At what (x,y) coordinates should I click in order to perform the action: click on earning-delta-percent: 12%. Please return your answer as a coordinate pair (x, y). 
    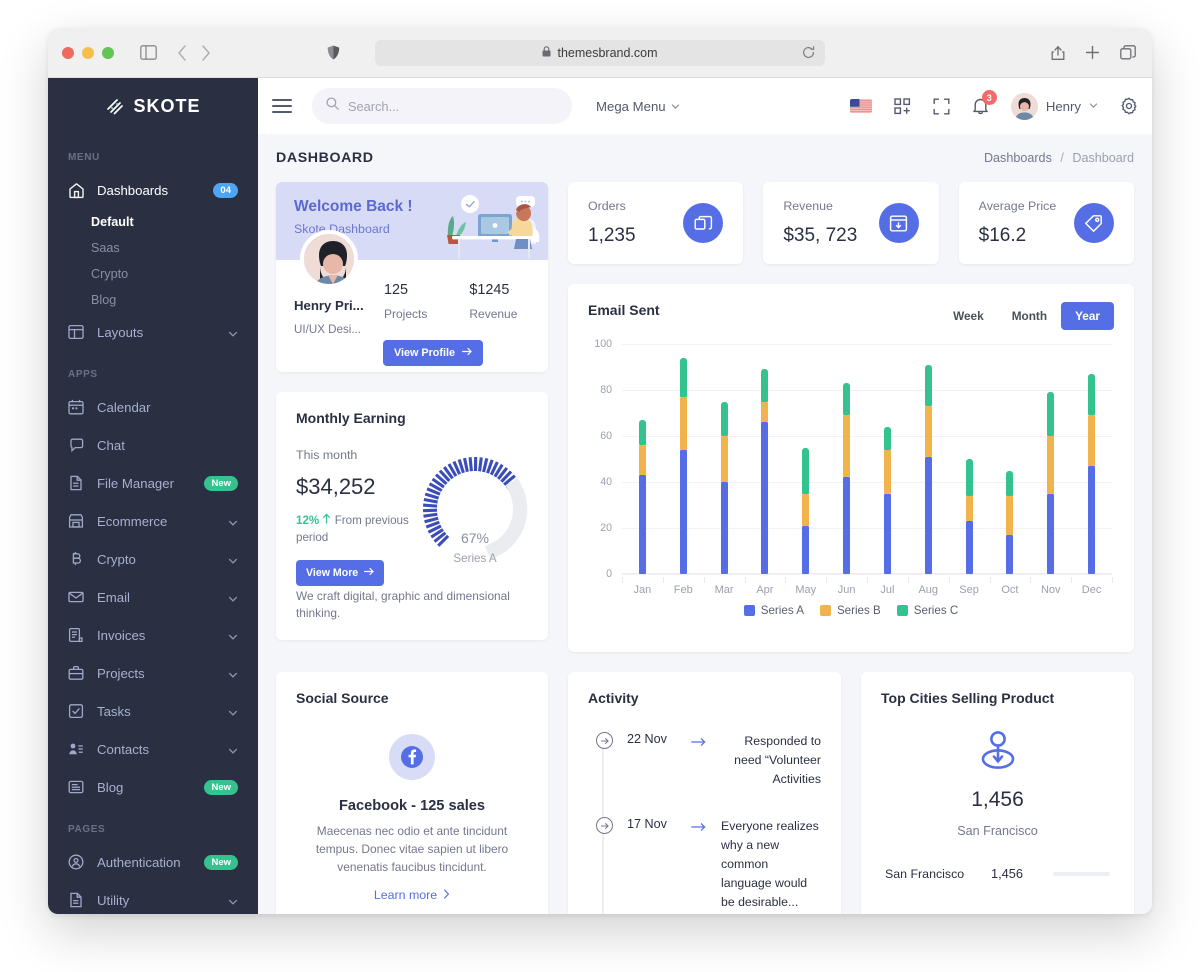
    Looking at the image, I should click on (308, 520).